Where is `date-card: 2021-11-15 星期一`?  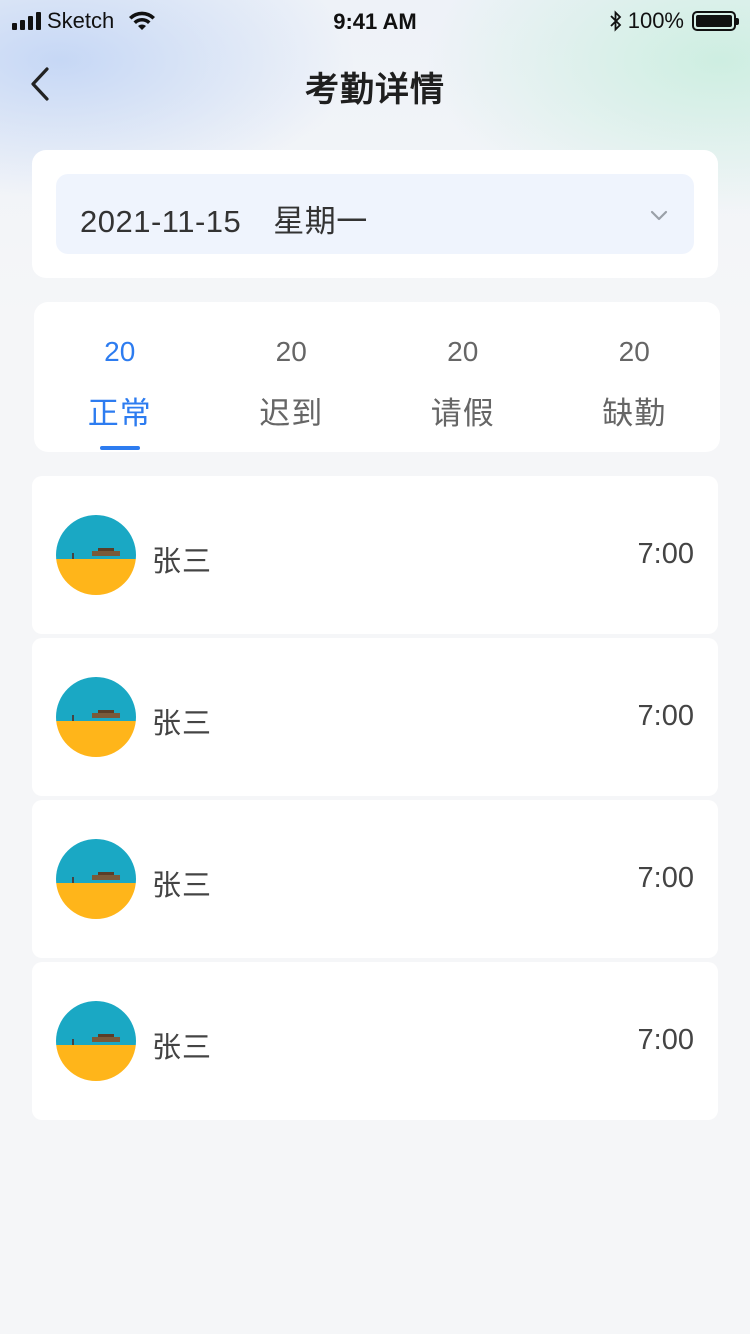
date-card: 2021-11-15 星期一 is located at coordinates (375, 214).